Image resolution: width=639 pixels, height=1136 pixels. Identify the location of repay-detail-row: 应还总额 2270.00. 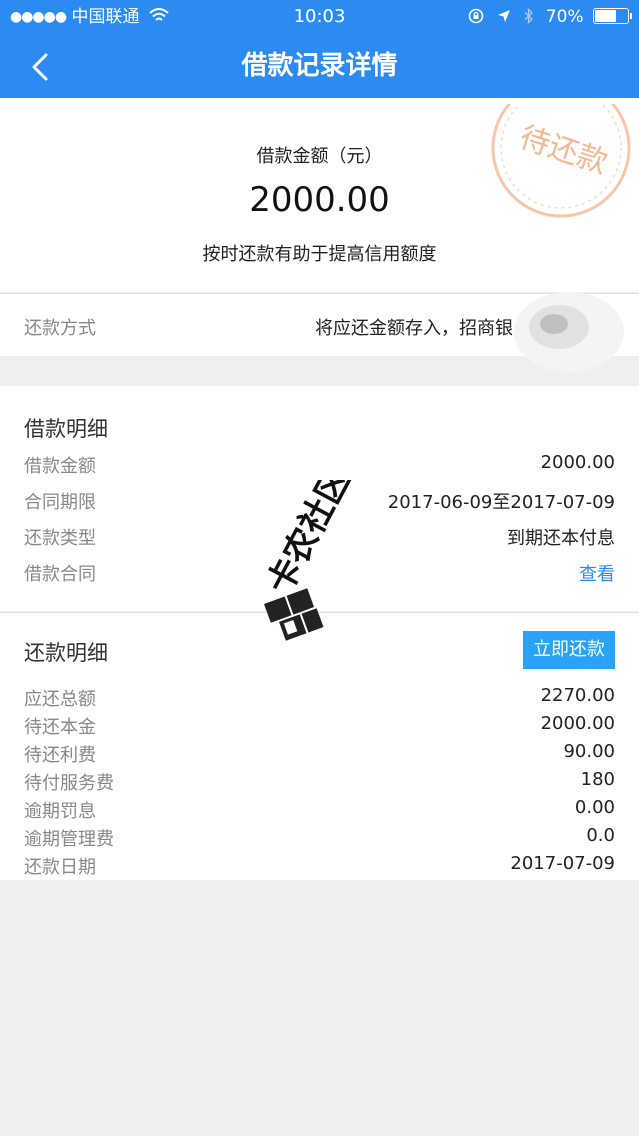
(319, 698).